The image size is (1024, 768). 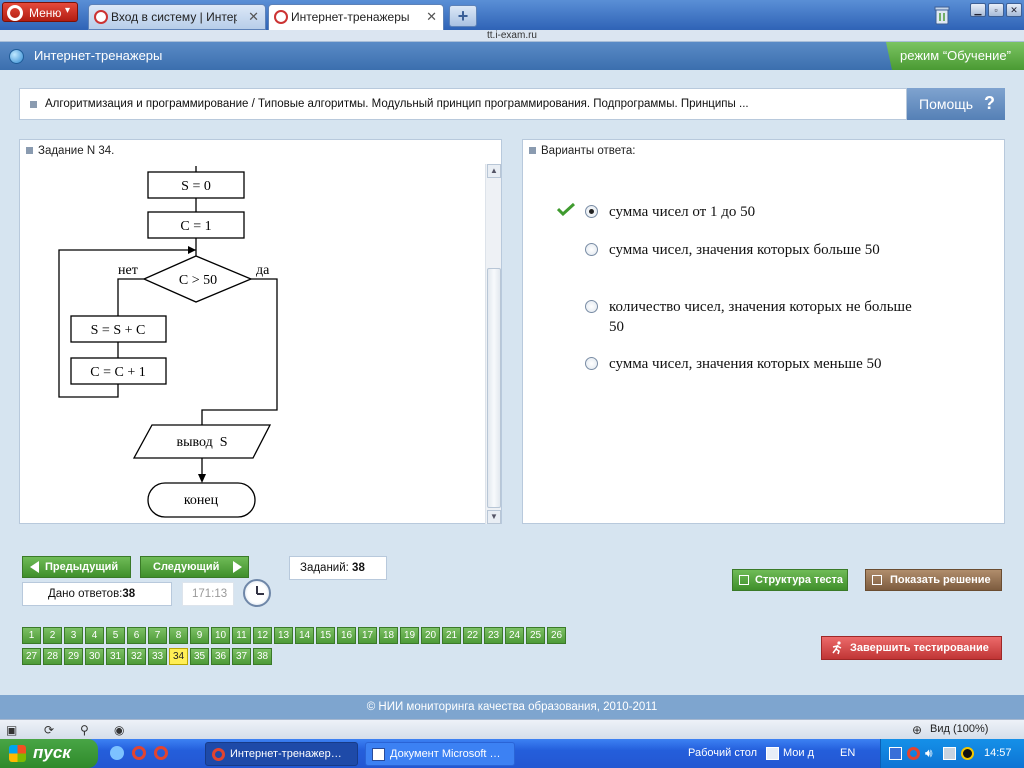 What do you see at coordinates (129, 594) in the screenshot?
I see `answered-count: 38` at bounding box center [129, 594].